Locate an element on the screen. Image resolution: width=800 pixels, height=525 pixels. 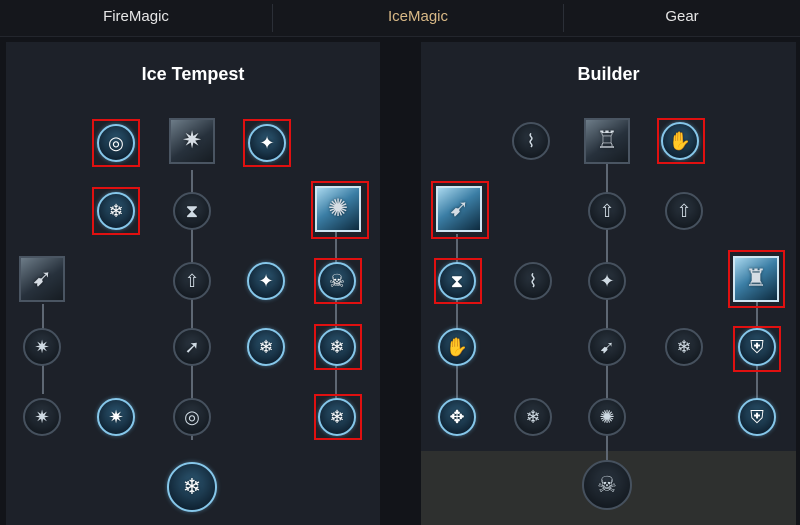
arrow-up-alt-skill-node: ⇧ is located at coordinates (684, 211).